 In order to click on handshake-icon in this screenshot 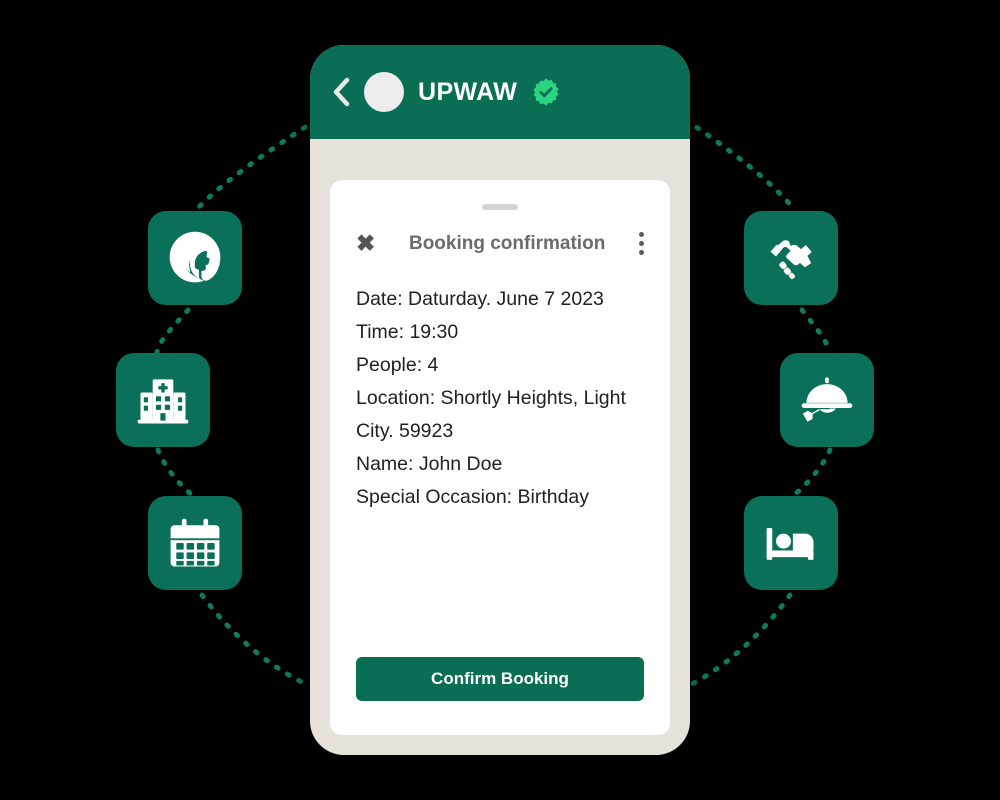, I will do `click(791, 258)`.